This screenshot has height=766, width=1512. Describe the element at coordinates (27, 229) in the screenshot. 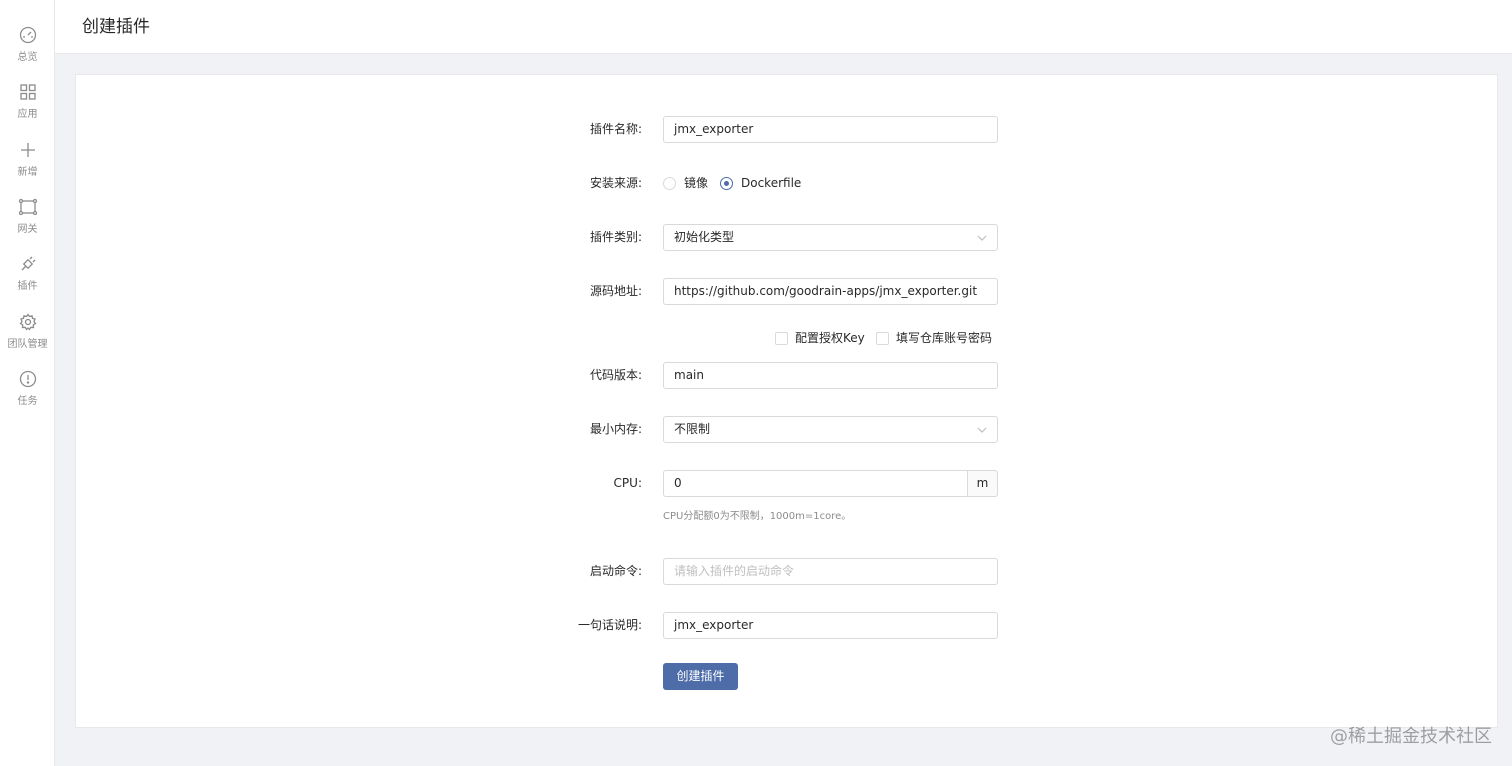

I see `sidebar-item-label: 网关` at that location.